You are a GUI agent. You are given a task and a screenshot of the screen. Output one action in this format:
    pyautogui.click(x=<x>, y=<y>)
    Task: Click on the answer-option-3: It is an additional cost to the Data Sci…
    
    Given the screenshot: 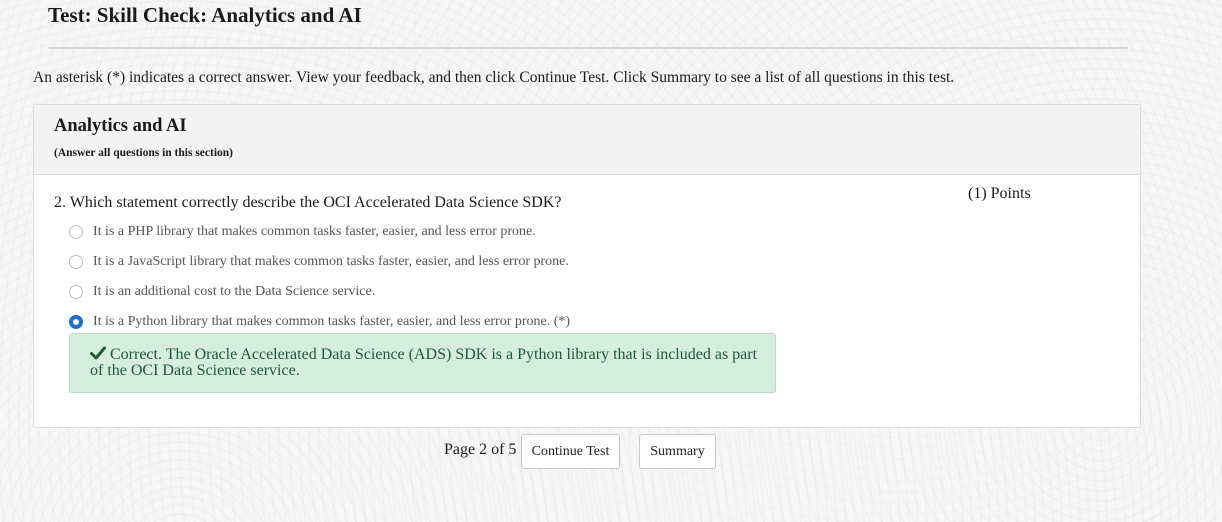 What is the action you would take?
    pyautogui.click(x=222, y=292)
    